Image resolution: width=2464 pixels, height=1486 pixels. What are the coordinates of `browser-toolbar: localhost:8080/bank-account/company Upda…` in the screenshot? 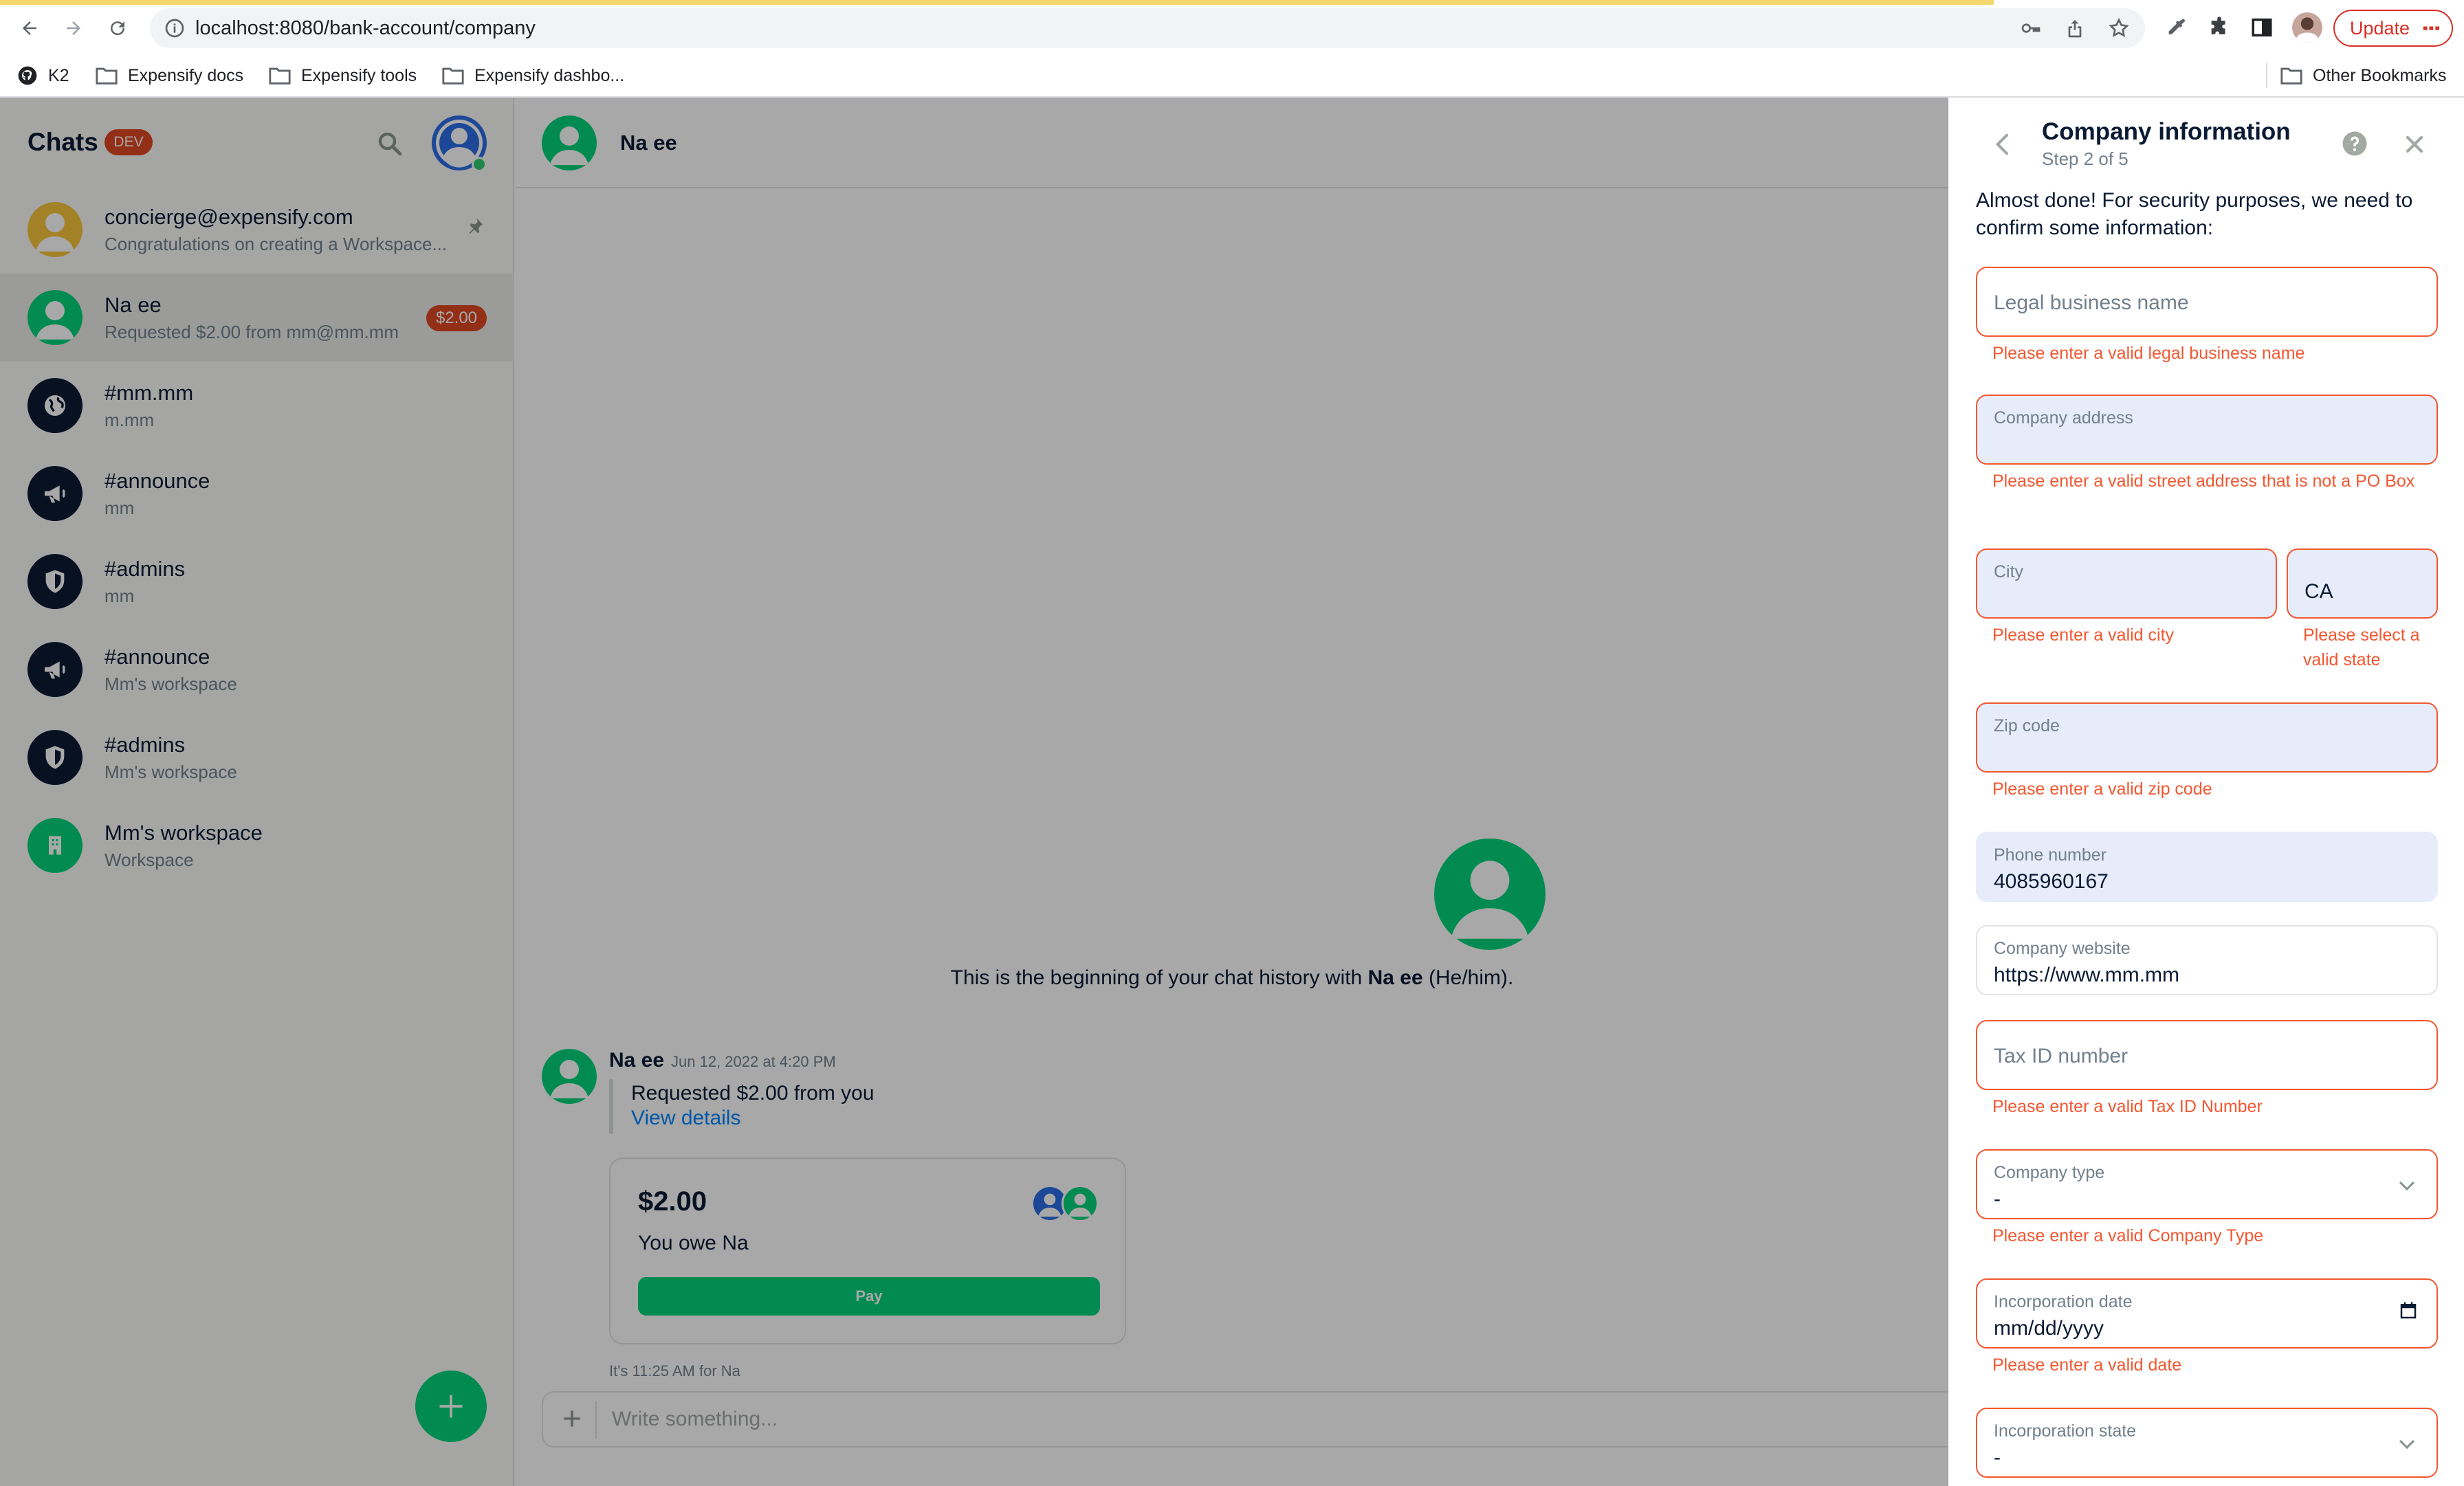 It's located at (1232, 28).